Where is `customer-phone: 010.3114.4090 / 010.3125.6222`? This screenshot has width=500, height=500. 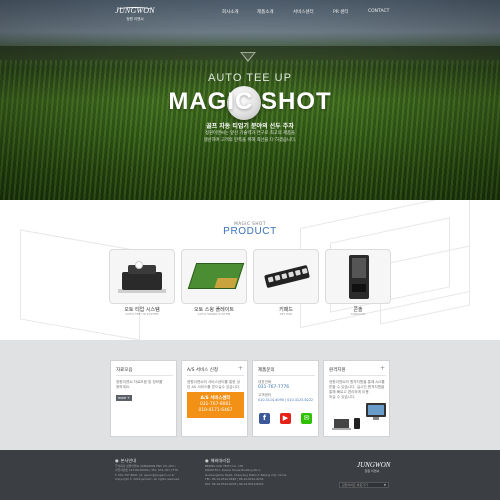
customer-phone: 010.3114.4090 / 010.3125.6222 is located at coordinates (286, 400).